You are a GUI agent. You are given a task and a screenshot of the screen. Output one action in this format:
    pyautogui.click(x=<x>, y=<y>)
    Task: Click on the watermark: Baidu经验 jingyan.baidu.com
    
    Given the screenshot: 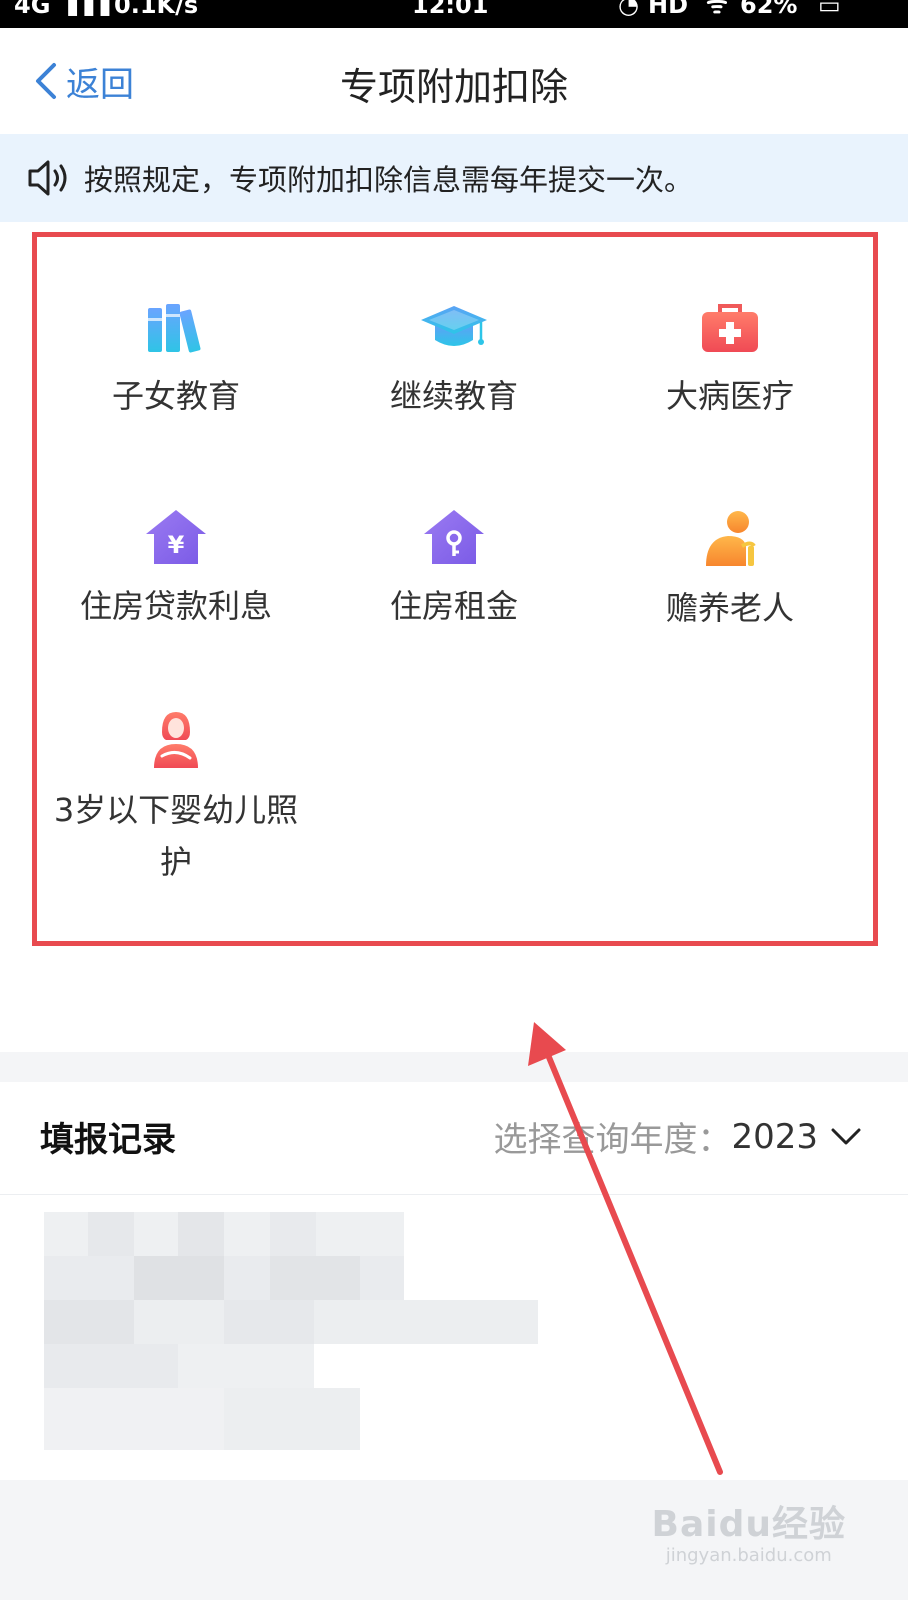 What is the action you would take?
    pyautogui.click(x=749, y=1530)
    